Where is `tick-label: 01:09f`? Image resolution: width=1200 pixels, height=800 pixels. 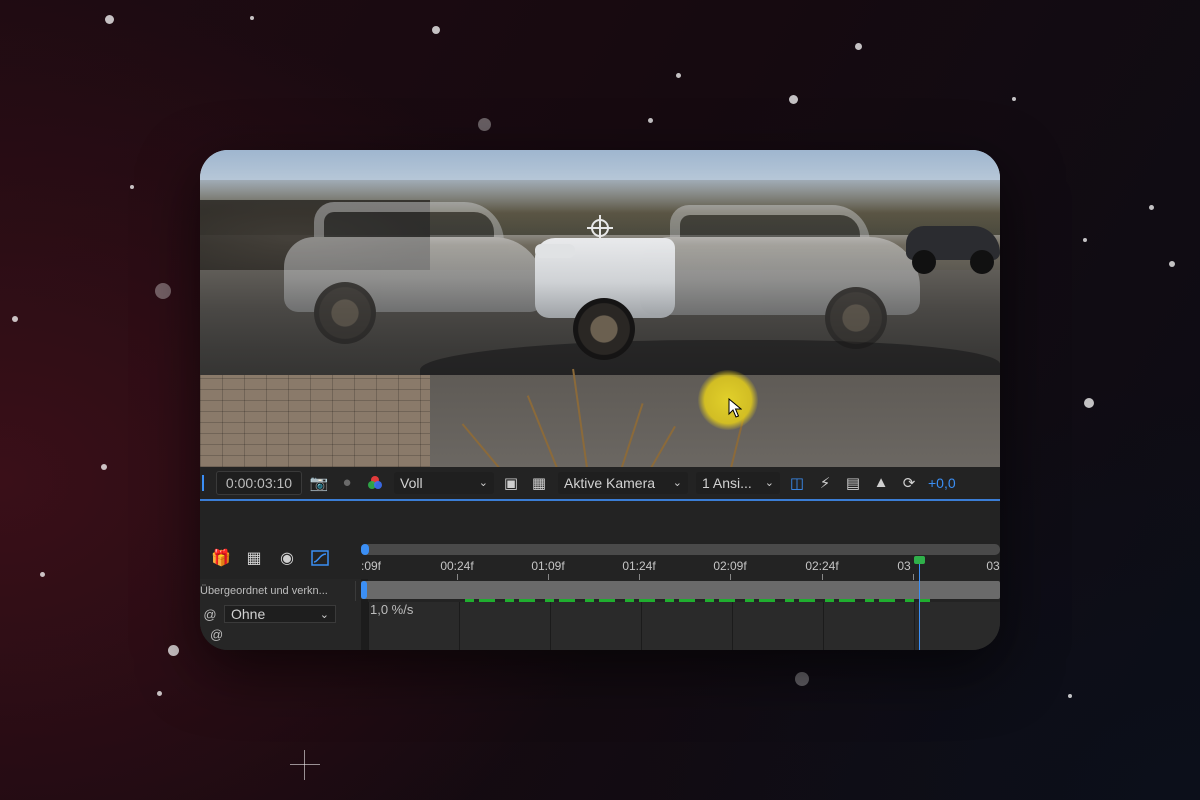 tick-label: 01:09f is located at coordinates (548, 566).